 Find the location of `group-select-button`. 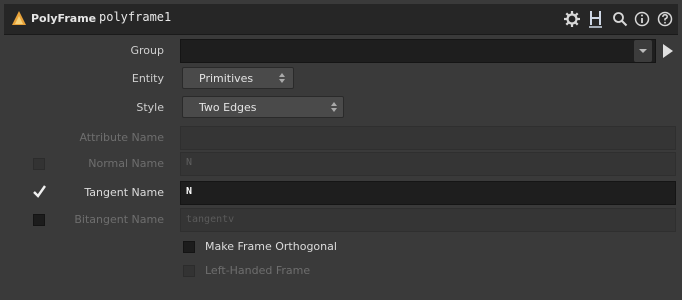

group-select-button is located at coordinates (667, 51).